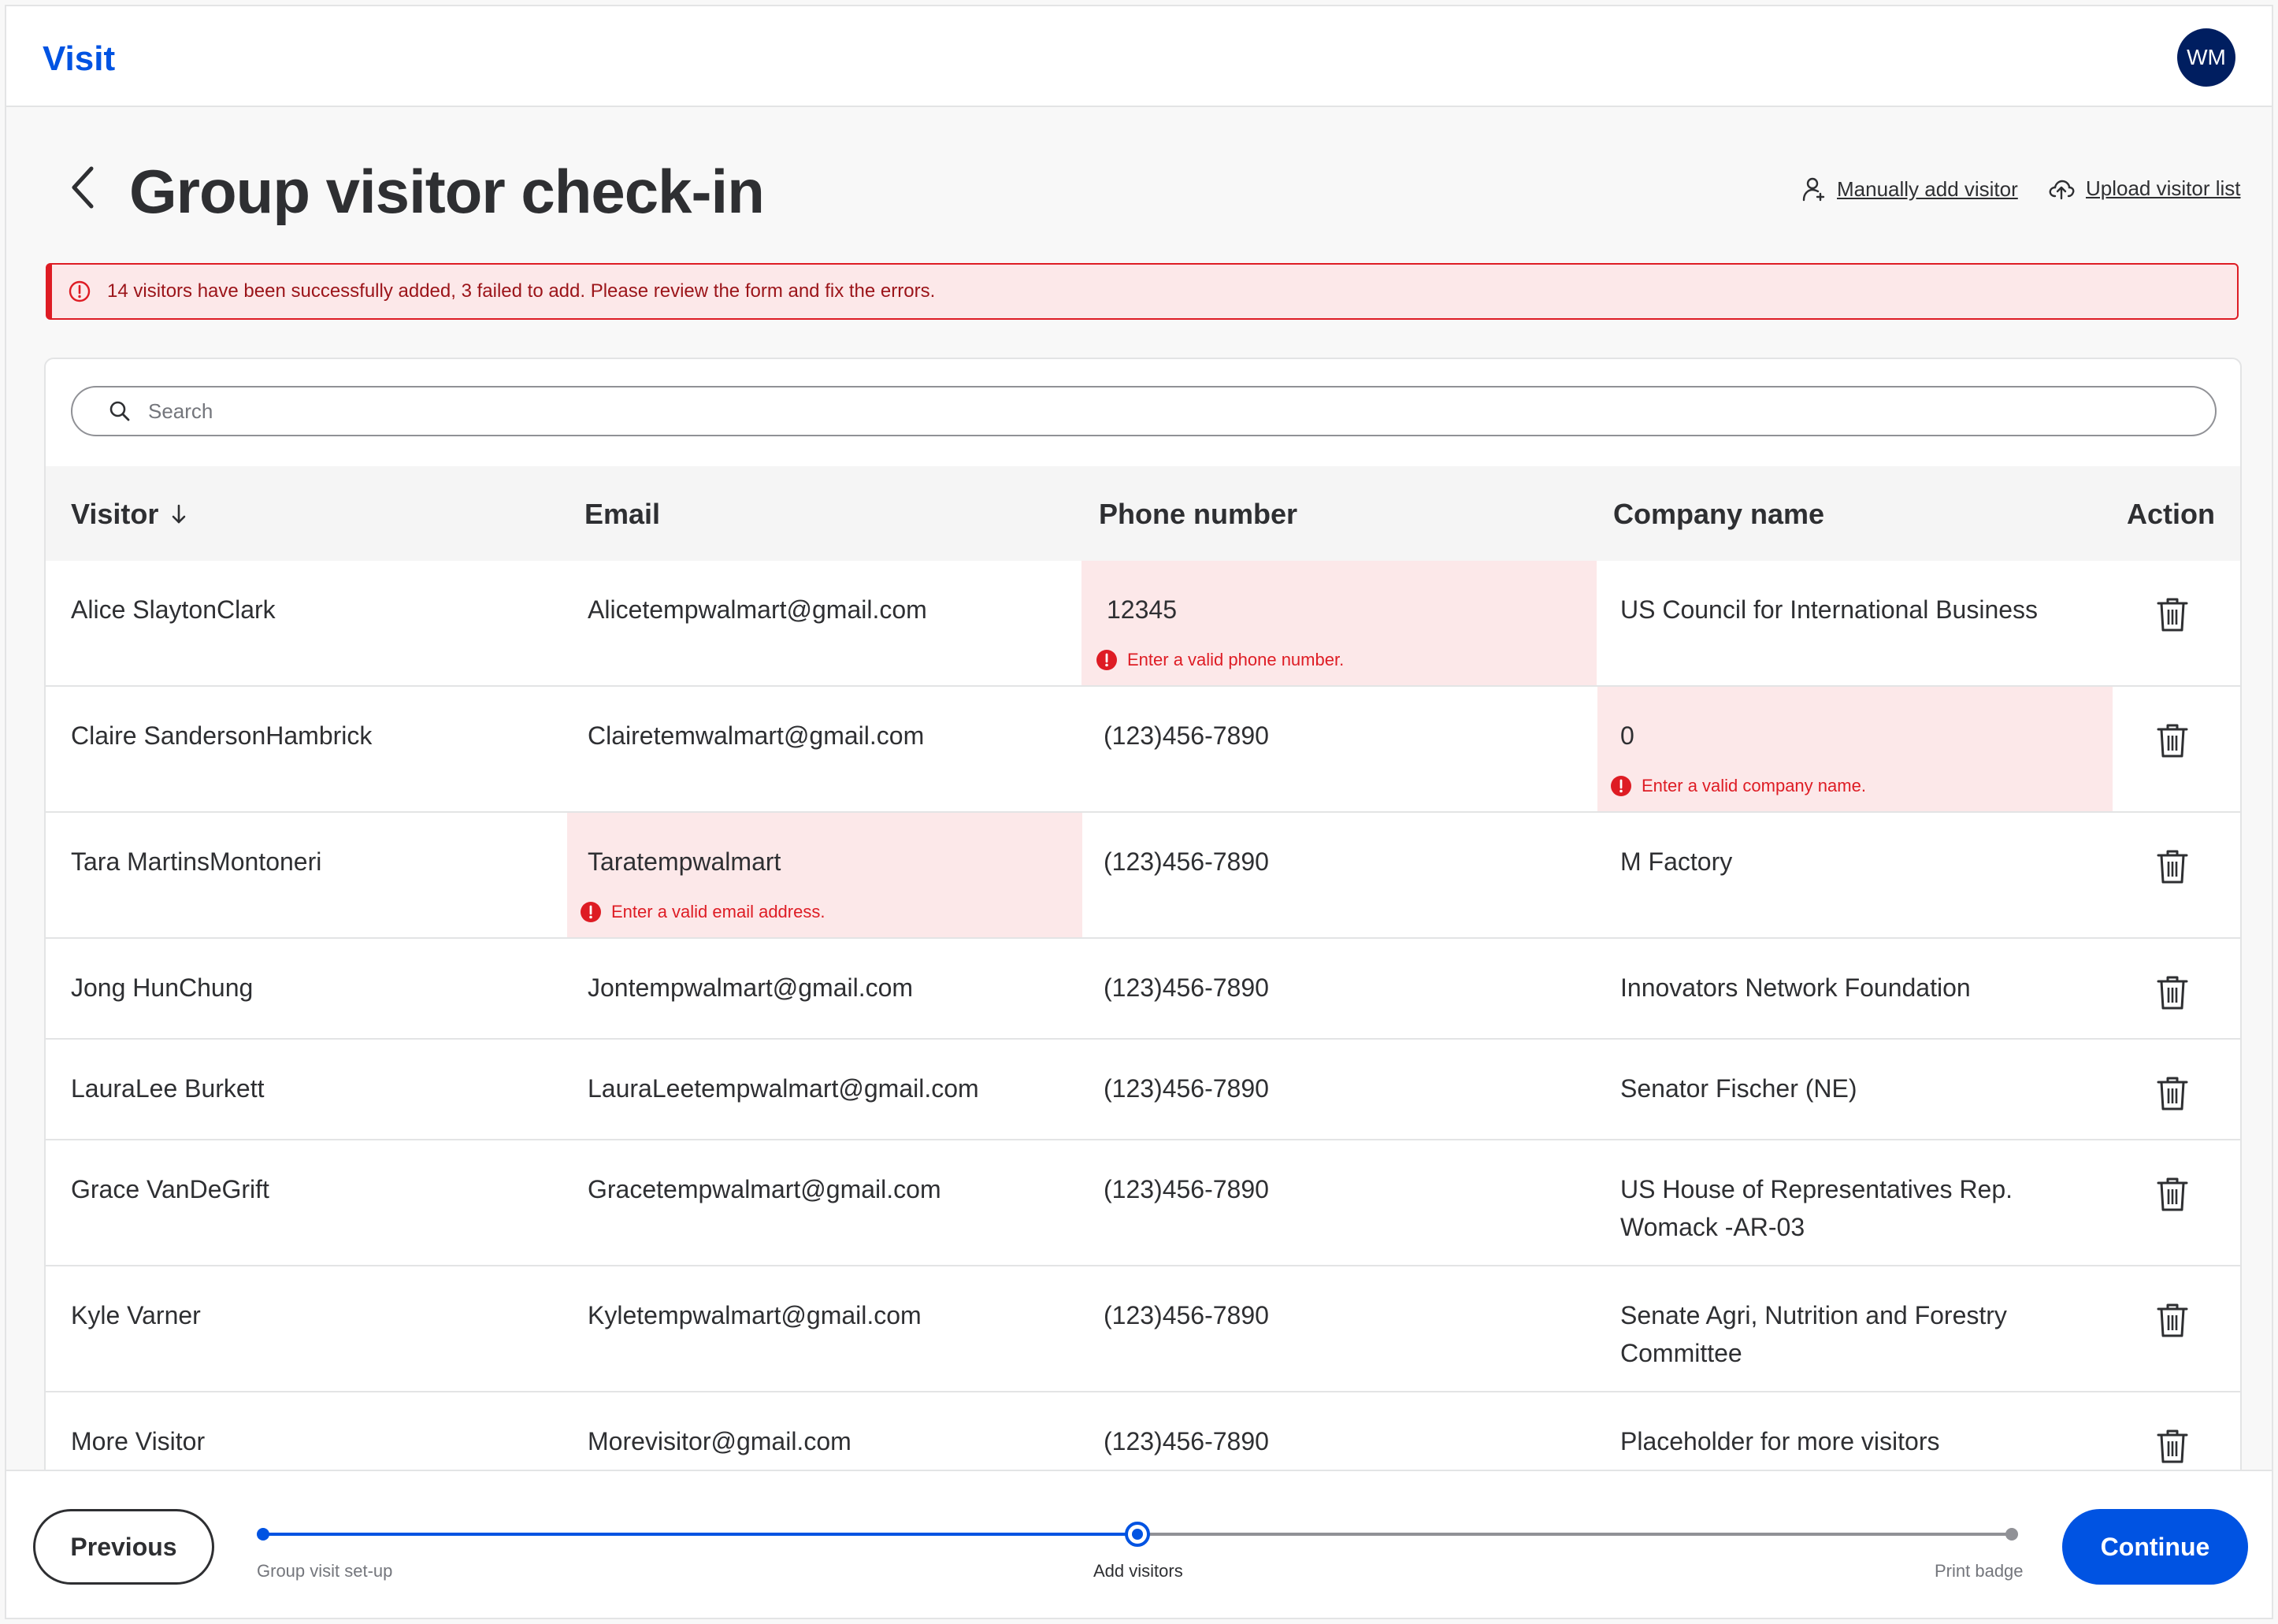 The height and width of the screenshot is (1624, 2278). What do you see at coordinates (1979, 1571) in the screenshot?
I see `step-label-print-badge: Print badge` at bounding box center [1979, 1571].